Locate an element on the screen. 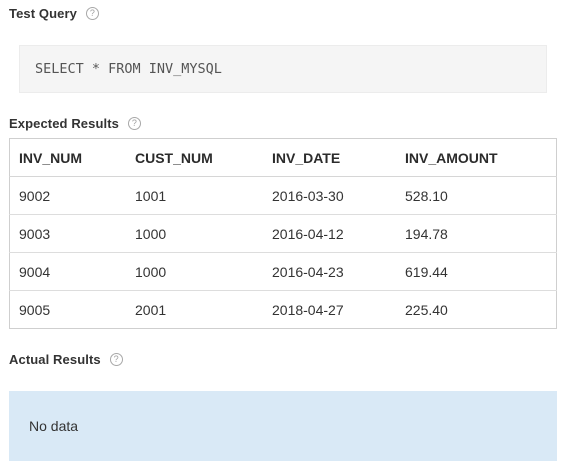 The image size is (568, 469). no-data-message: No data is located at coordinates (54, 426).